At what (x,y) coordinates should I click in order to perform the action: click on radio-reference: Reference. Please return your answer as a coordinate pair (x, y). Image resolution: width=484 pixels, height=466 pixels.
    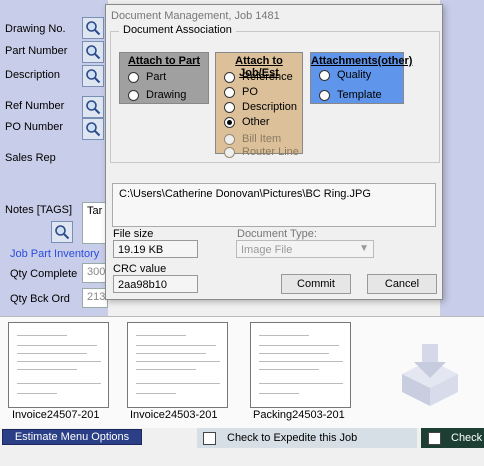
    Looking at the image, I should click on (258, 77).